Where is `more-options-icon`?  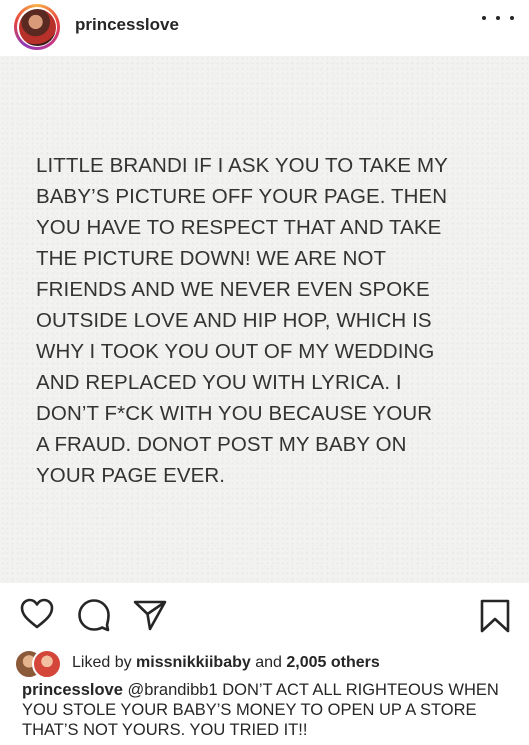
more-options-icon is located at coordinates (498, 18).